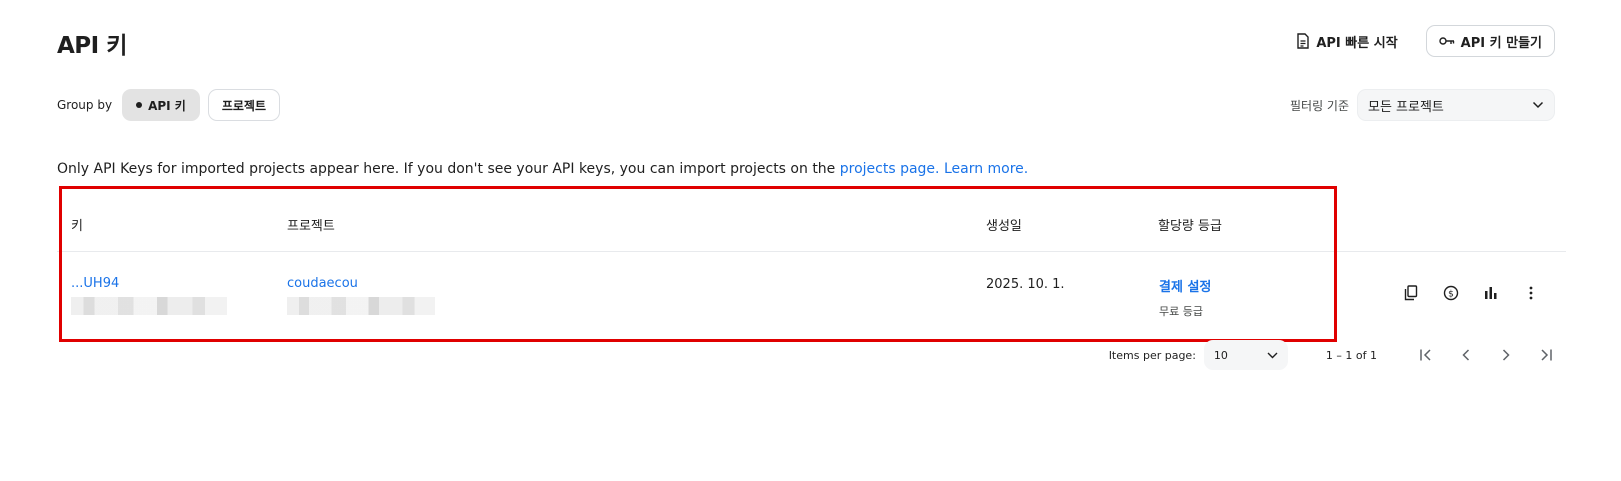  Describe the element at coordinates (1546, 355) in the screenshot. I see `last-page-icon` at that location.